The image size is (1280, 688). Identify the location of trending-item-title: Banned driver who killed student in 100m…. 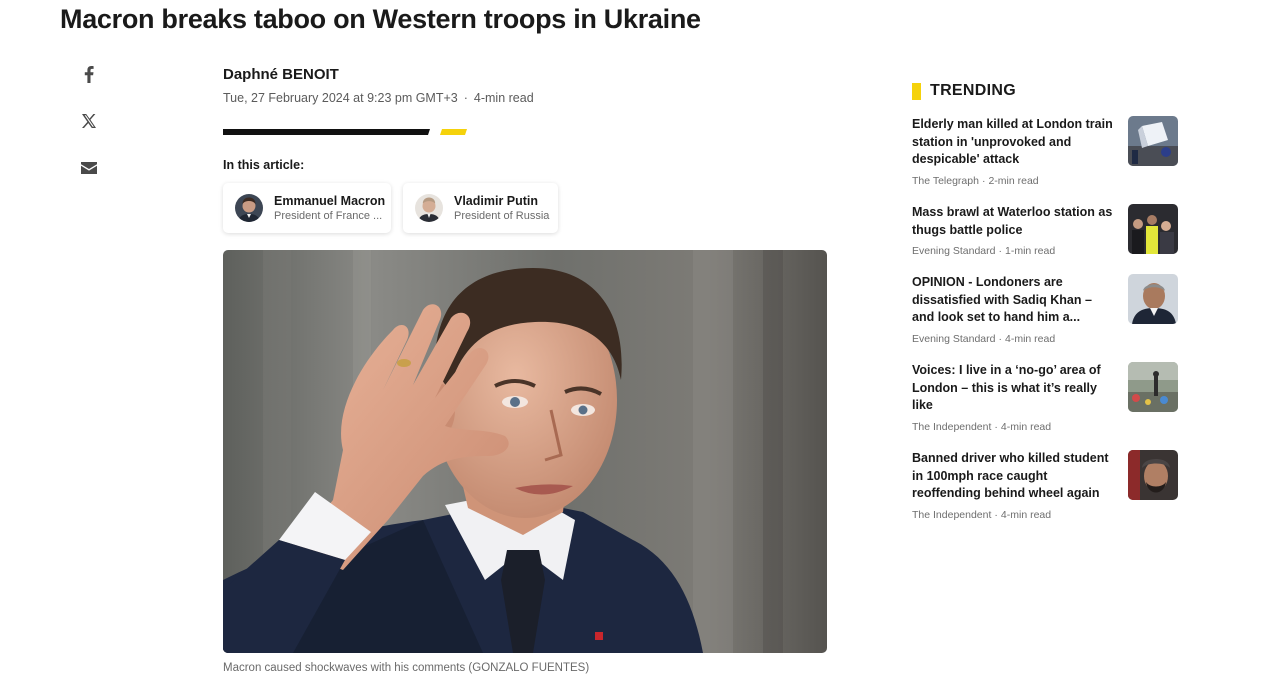
(1013, 476).